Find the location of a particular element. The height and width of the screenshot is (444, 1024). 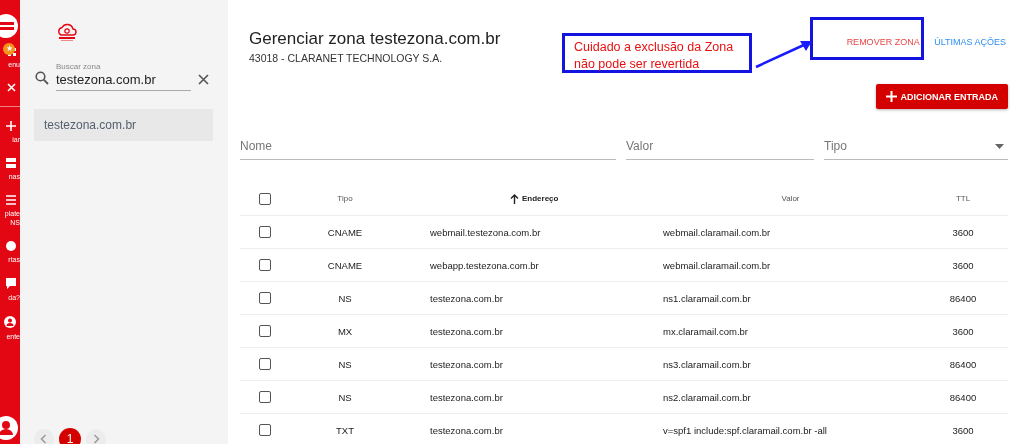

table-cell: MX is located at coordinates (345, 331).